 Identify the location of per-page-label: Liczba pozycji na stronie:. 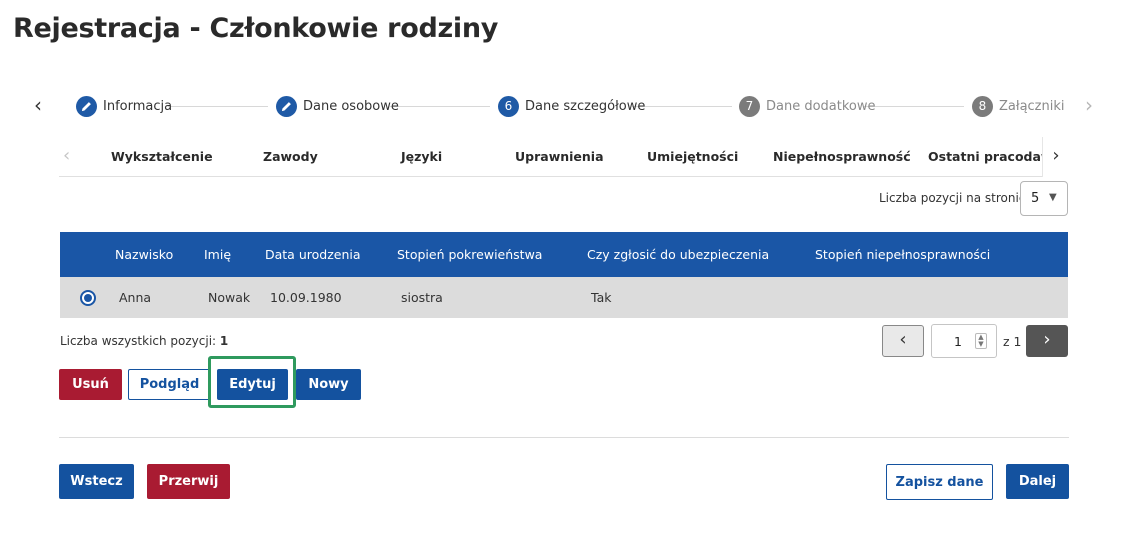
(955, 198).